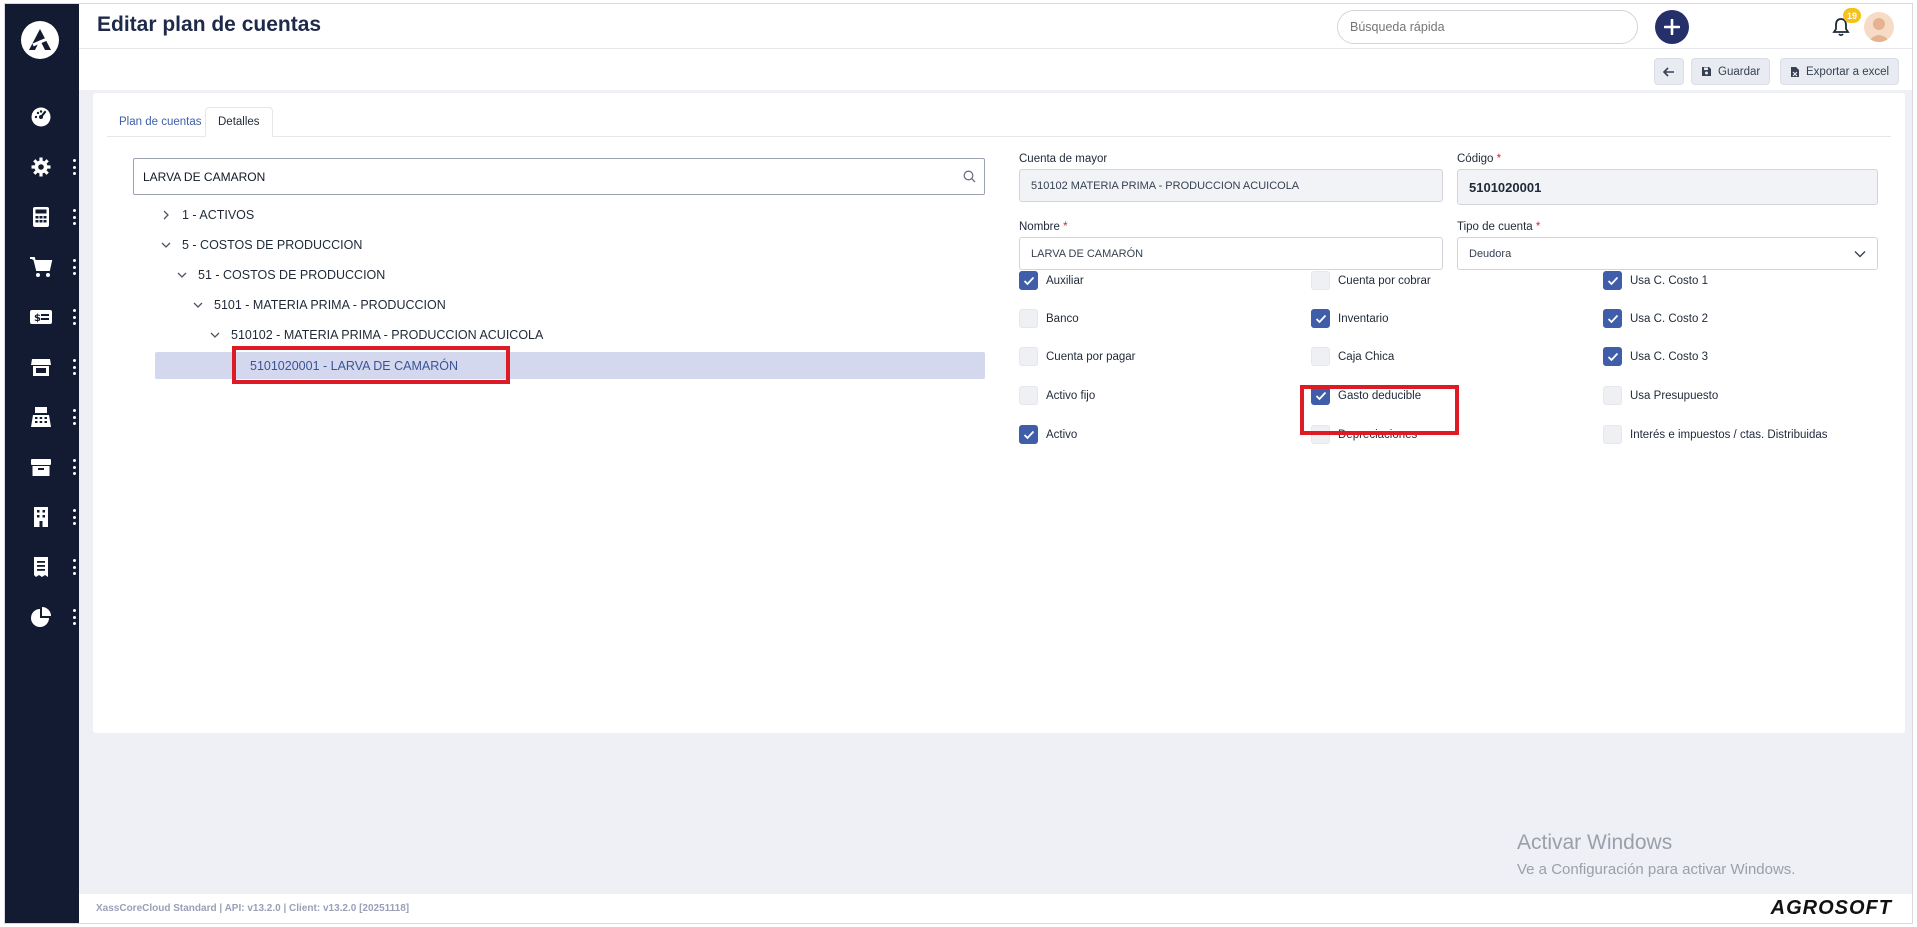 This screenshot has width=1917, height=927. I want to click on sidebar-item-settings, so click(42, 167).